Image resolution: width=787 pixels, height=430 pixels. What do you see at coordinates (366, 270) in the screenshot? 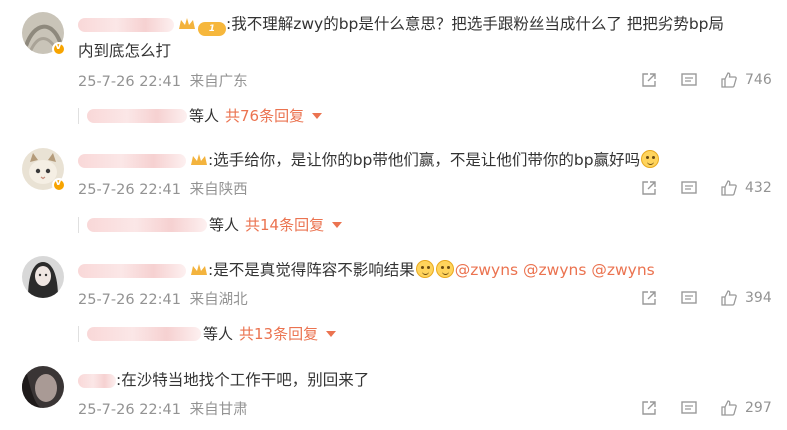
I see `comment-text: :是不是真觉得阵容不影响结果 @zwyns @zwyns @zwyns` at bounding box center [366, 270].